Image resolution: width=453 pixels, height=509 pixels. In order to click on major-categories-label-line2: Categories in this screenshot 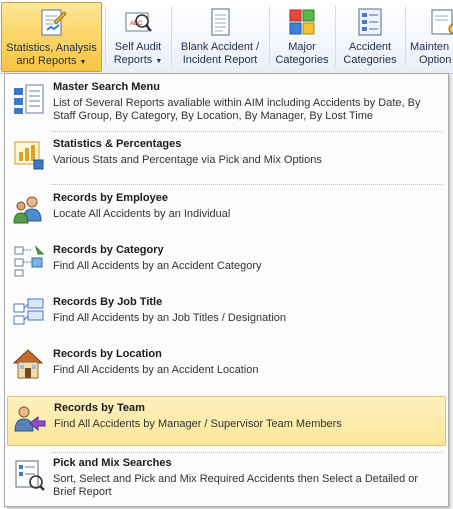, I will do `click(302, 60)`.